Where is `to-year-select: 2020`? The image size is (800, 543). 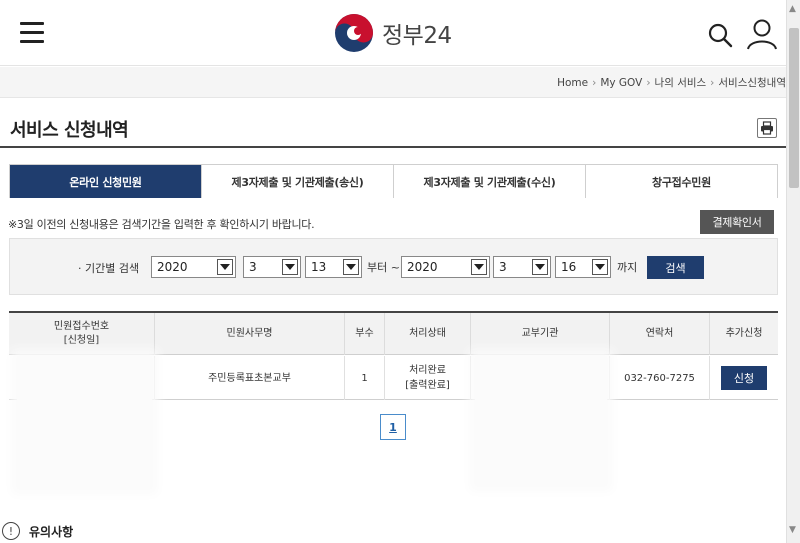 to-year-select: 2020 is located at coordinates (445, 267).